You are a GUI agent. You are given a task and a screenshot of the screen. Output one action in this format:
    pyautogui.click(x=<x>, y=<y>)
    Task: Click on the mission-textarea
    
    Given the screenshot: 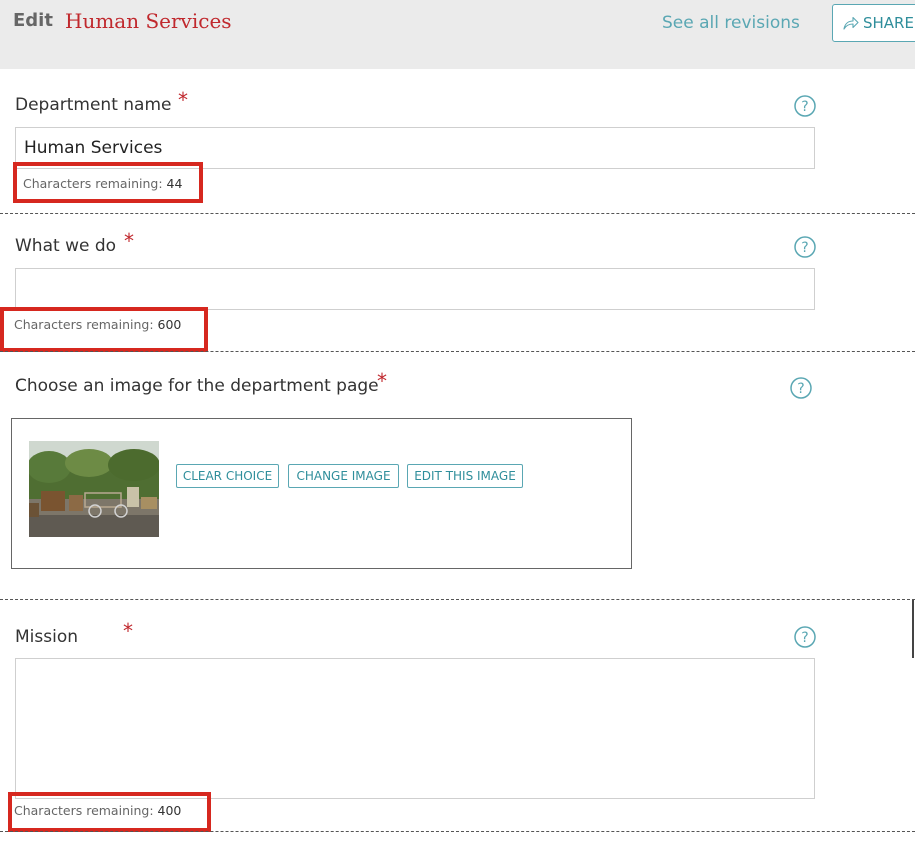 What is the action you would take?
    pyautogui.click(x=415, y=728)
    